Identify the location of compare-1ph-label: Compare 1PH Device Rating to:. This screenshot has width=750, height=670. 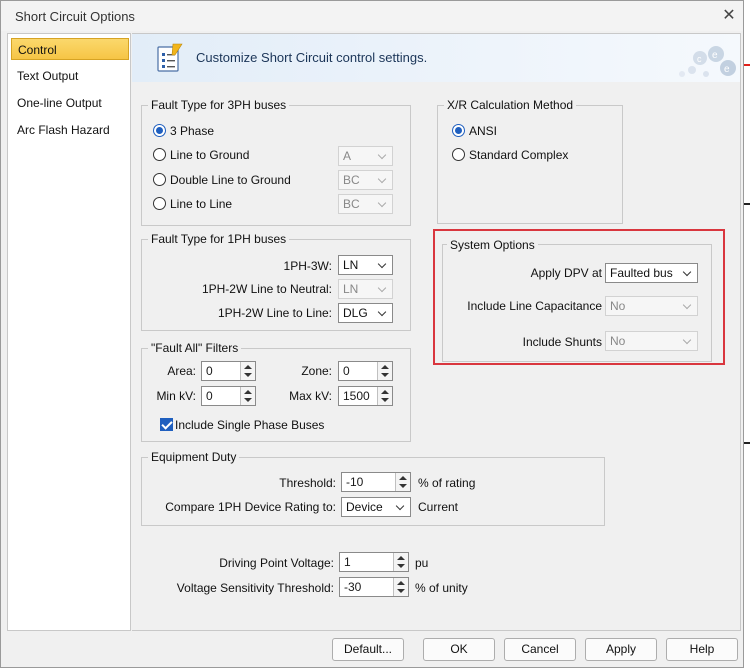
(250, 507).